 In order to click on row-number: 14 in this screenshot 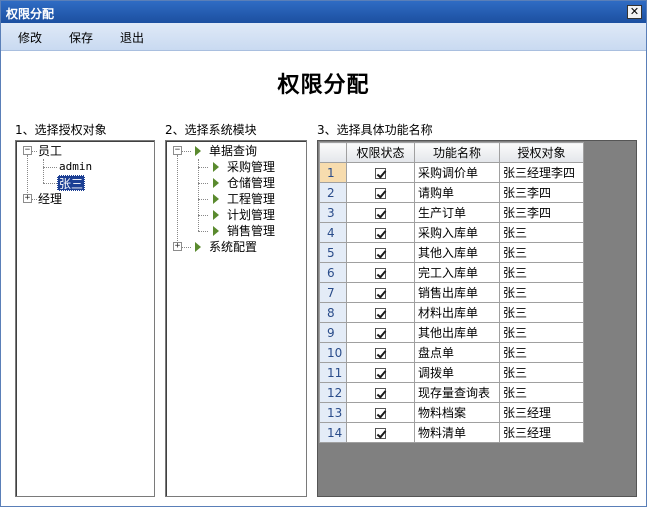, I will do `click(333, 432)`.